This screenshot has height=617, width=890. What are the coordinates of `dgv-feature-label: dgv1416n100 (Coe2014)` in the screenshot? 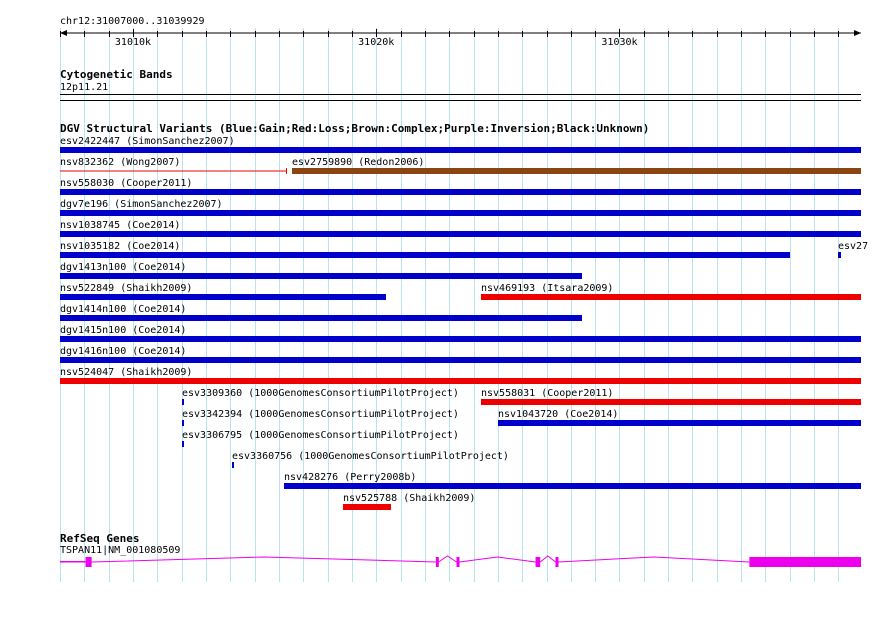 It's located at (123, 351).